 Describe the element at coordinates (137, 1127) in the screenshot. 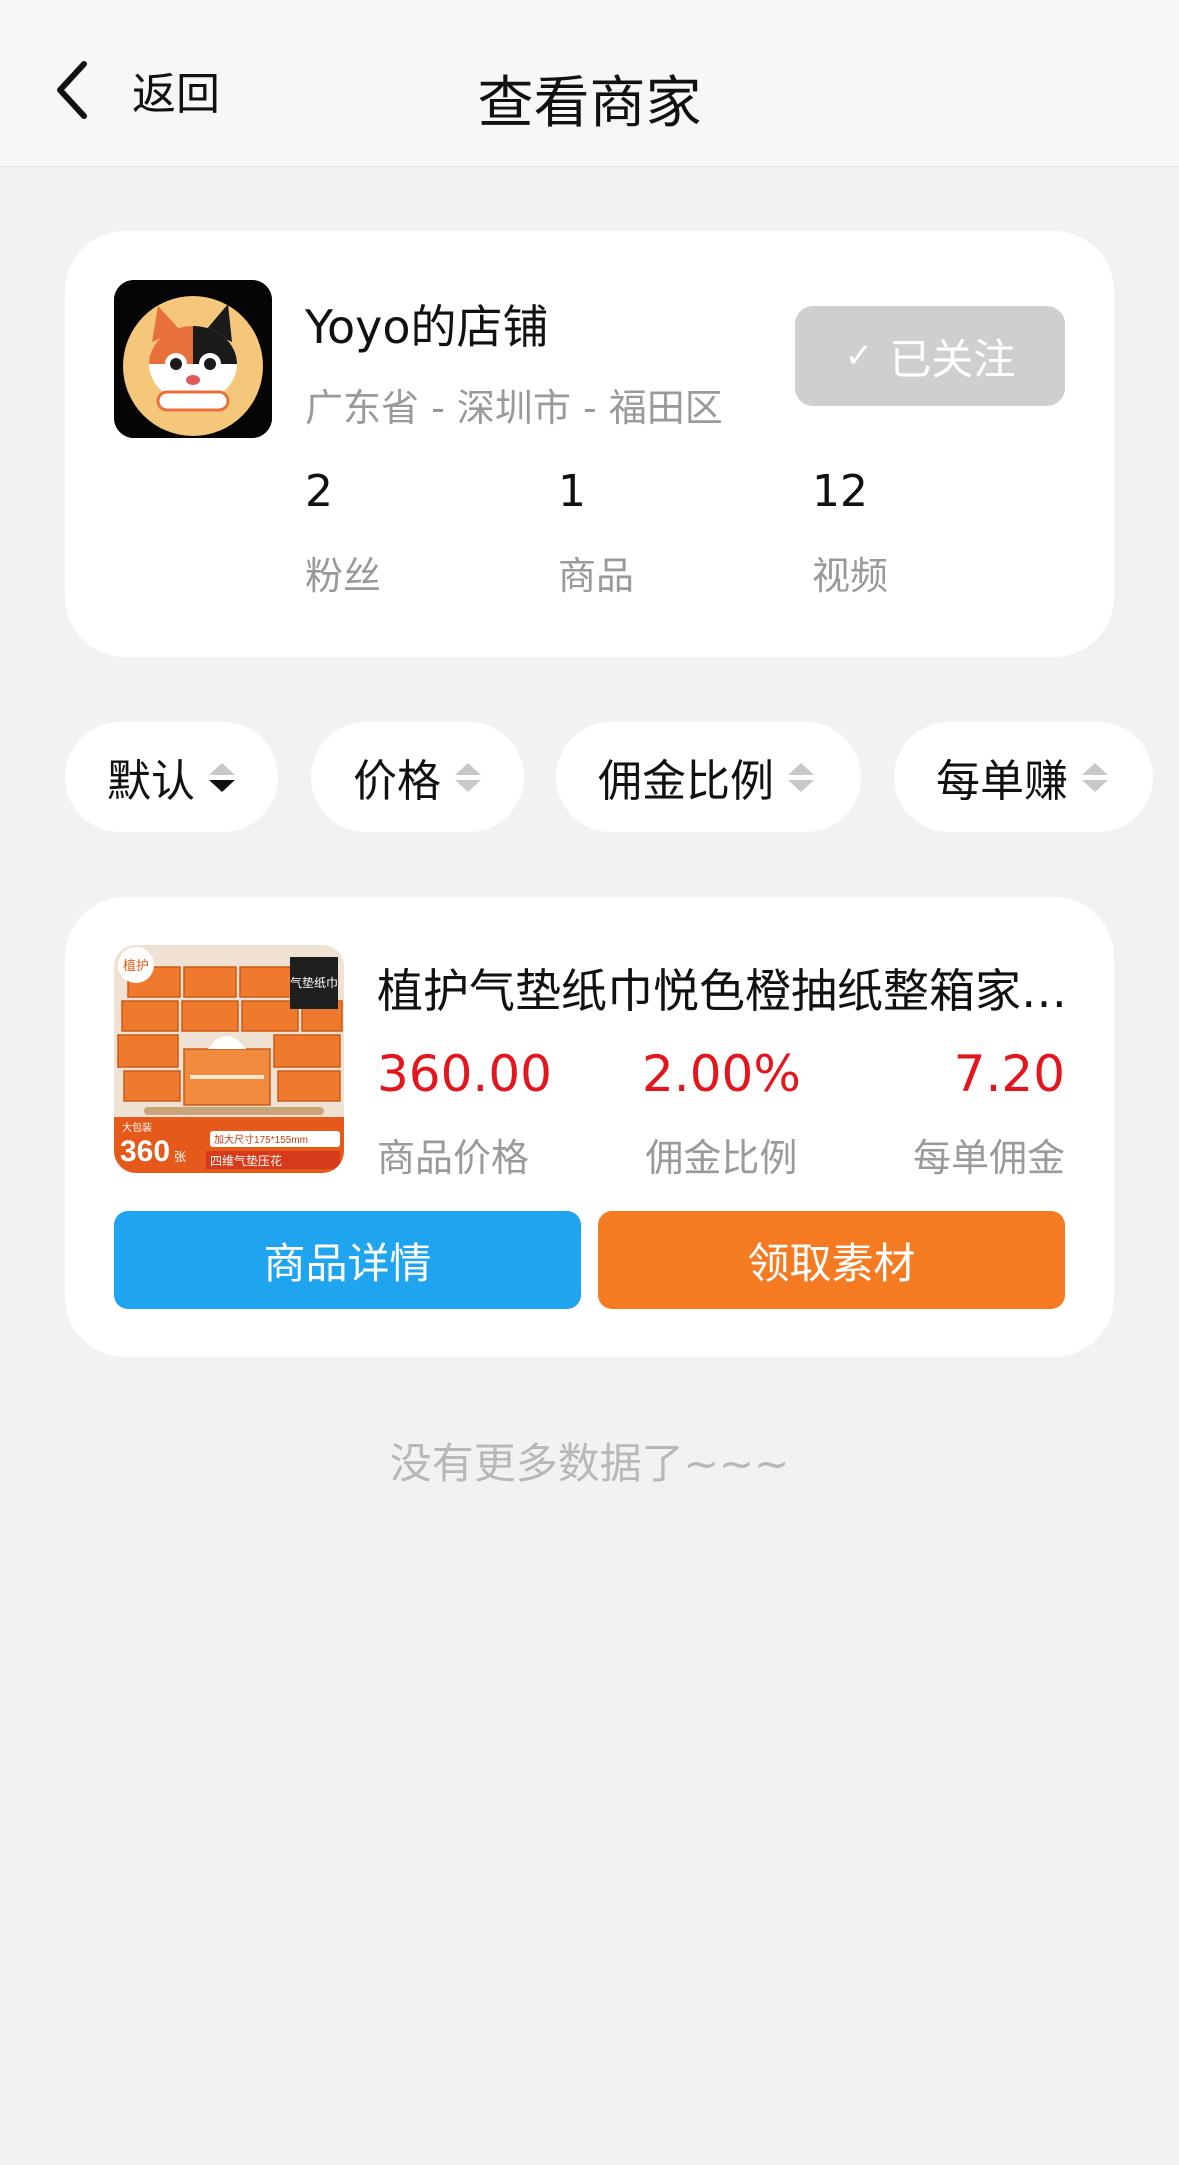

I see `badge-top: 大包装` at that location.